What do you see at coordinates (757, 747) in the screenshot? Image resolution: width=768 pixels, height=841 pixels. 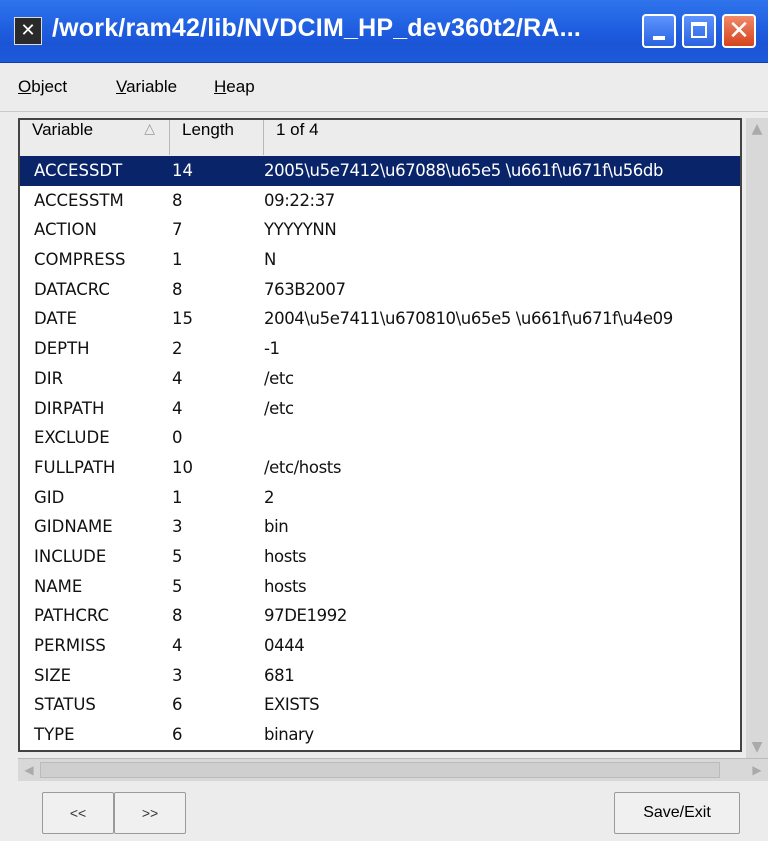 I see `scroll-down-icon: ▼` at bounding box center [757, 747].